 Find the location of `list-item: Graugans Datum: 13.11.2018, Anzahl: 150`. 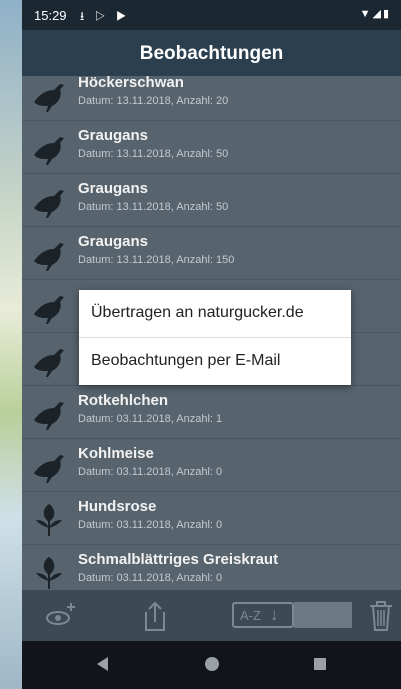

list-item: Graugans Datum: 13.11.2018, Anzahl: 150 is located at coordinates (211, 253).